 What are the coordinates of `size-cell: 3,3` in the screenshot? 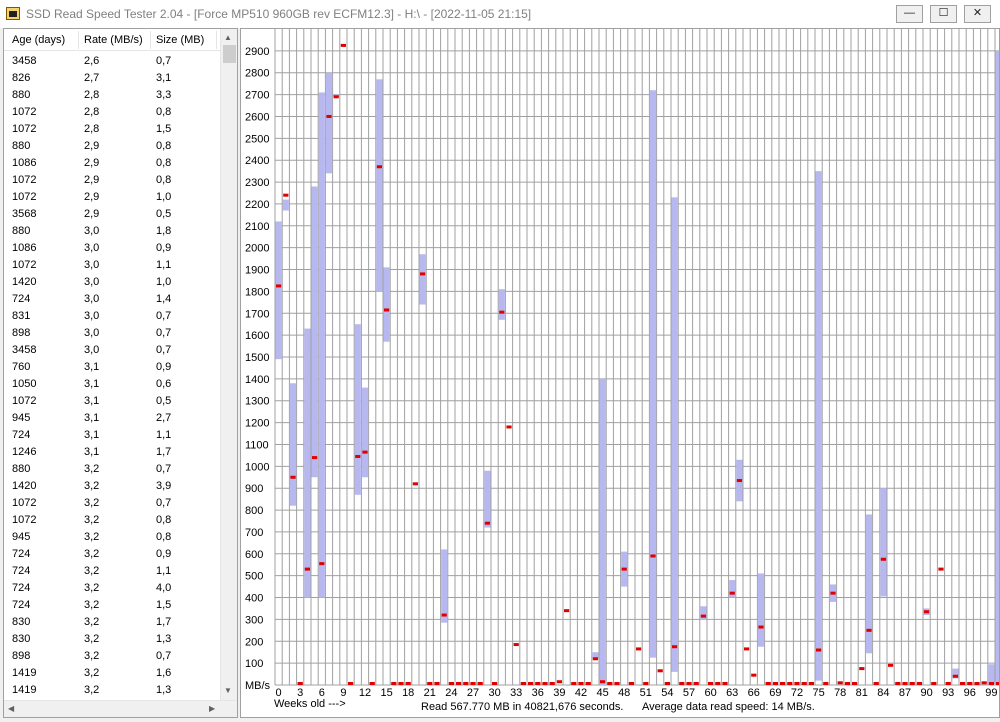 It's located at (164, 95).